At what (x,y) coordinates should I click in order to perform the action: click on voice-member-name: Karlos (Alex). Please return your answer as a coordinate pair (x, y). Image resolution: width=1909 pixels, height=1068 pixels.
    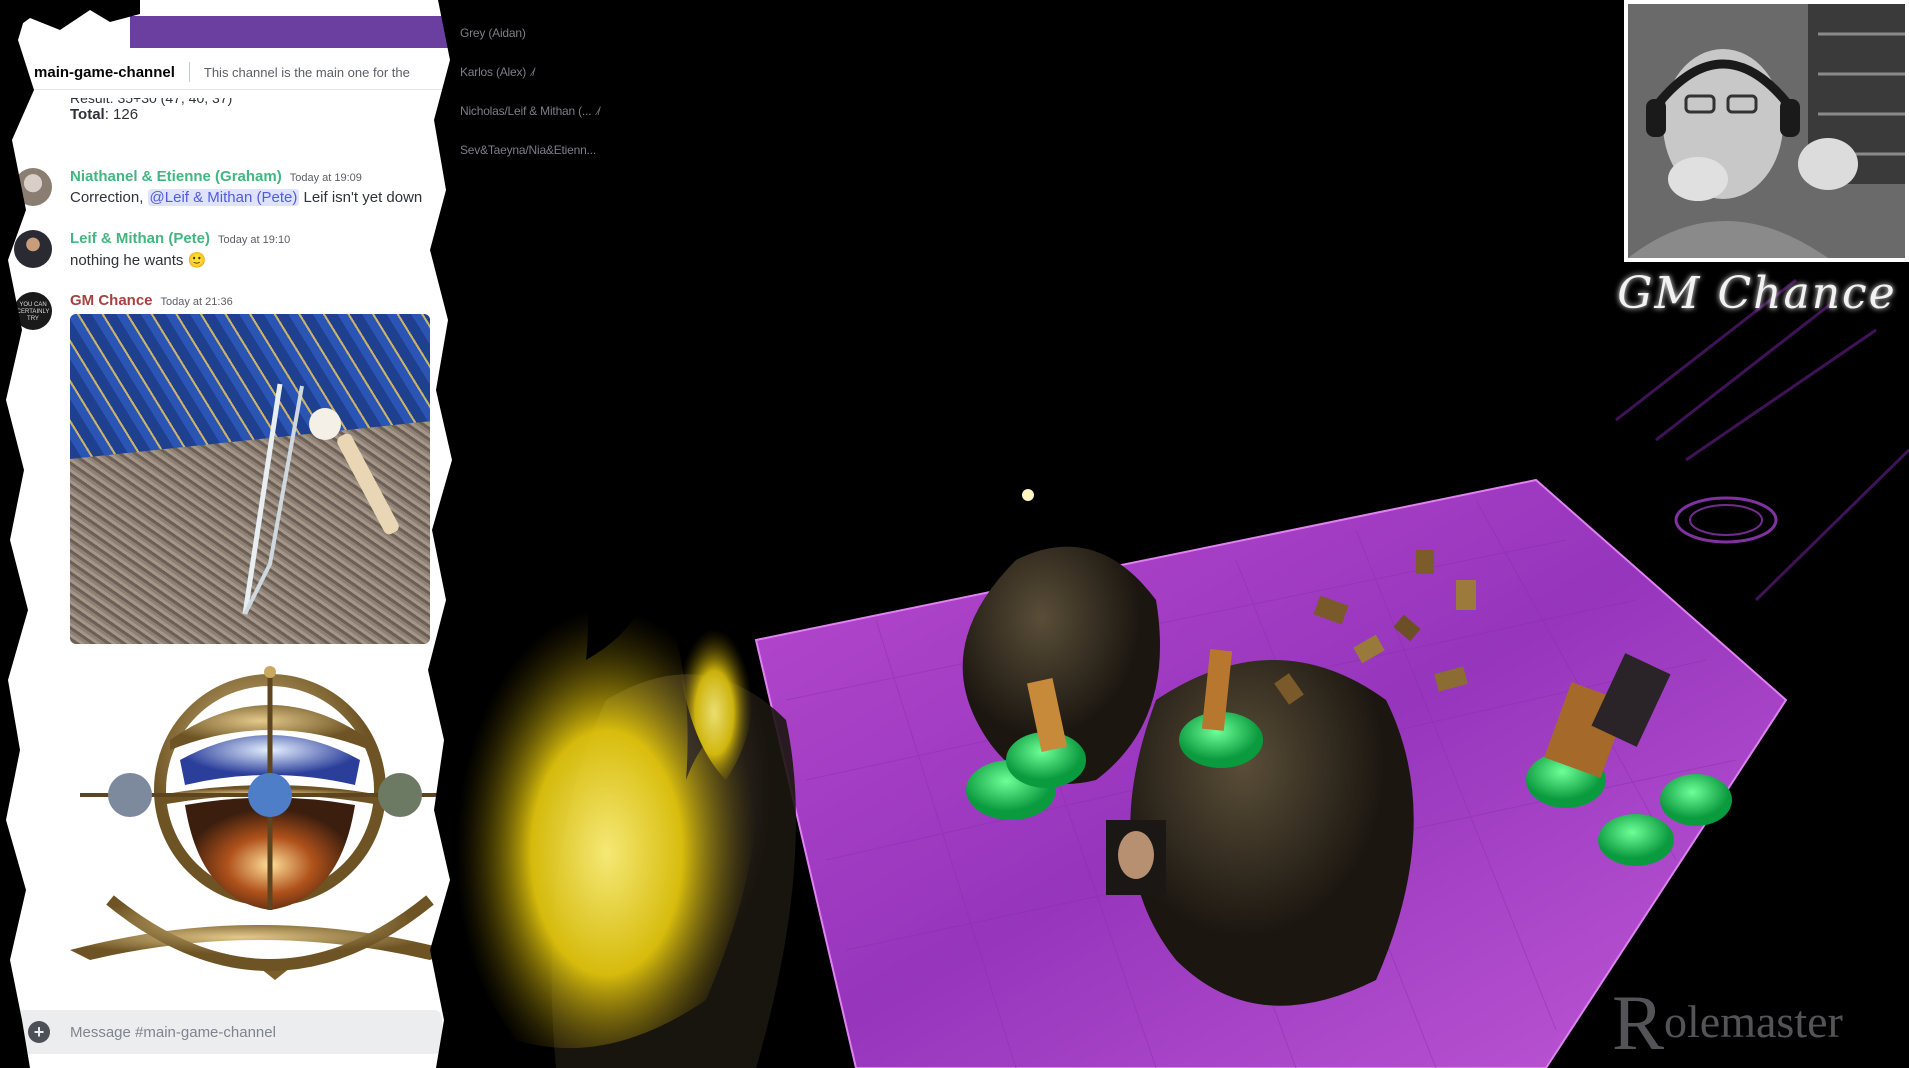
    Looking at the image, I should click on (493, 72).